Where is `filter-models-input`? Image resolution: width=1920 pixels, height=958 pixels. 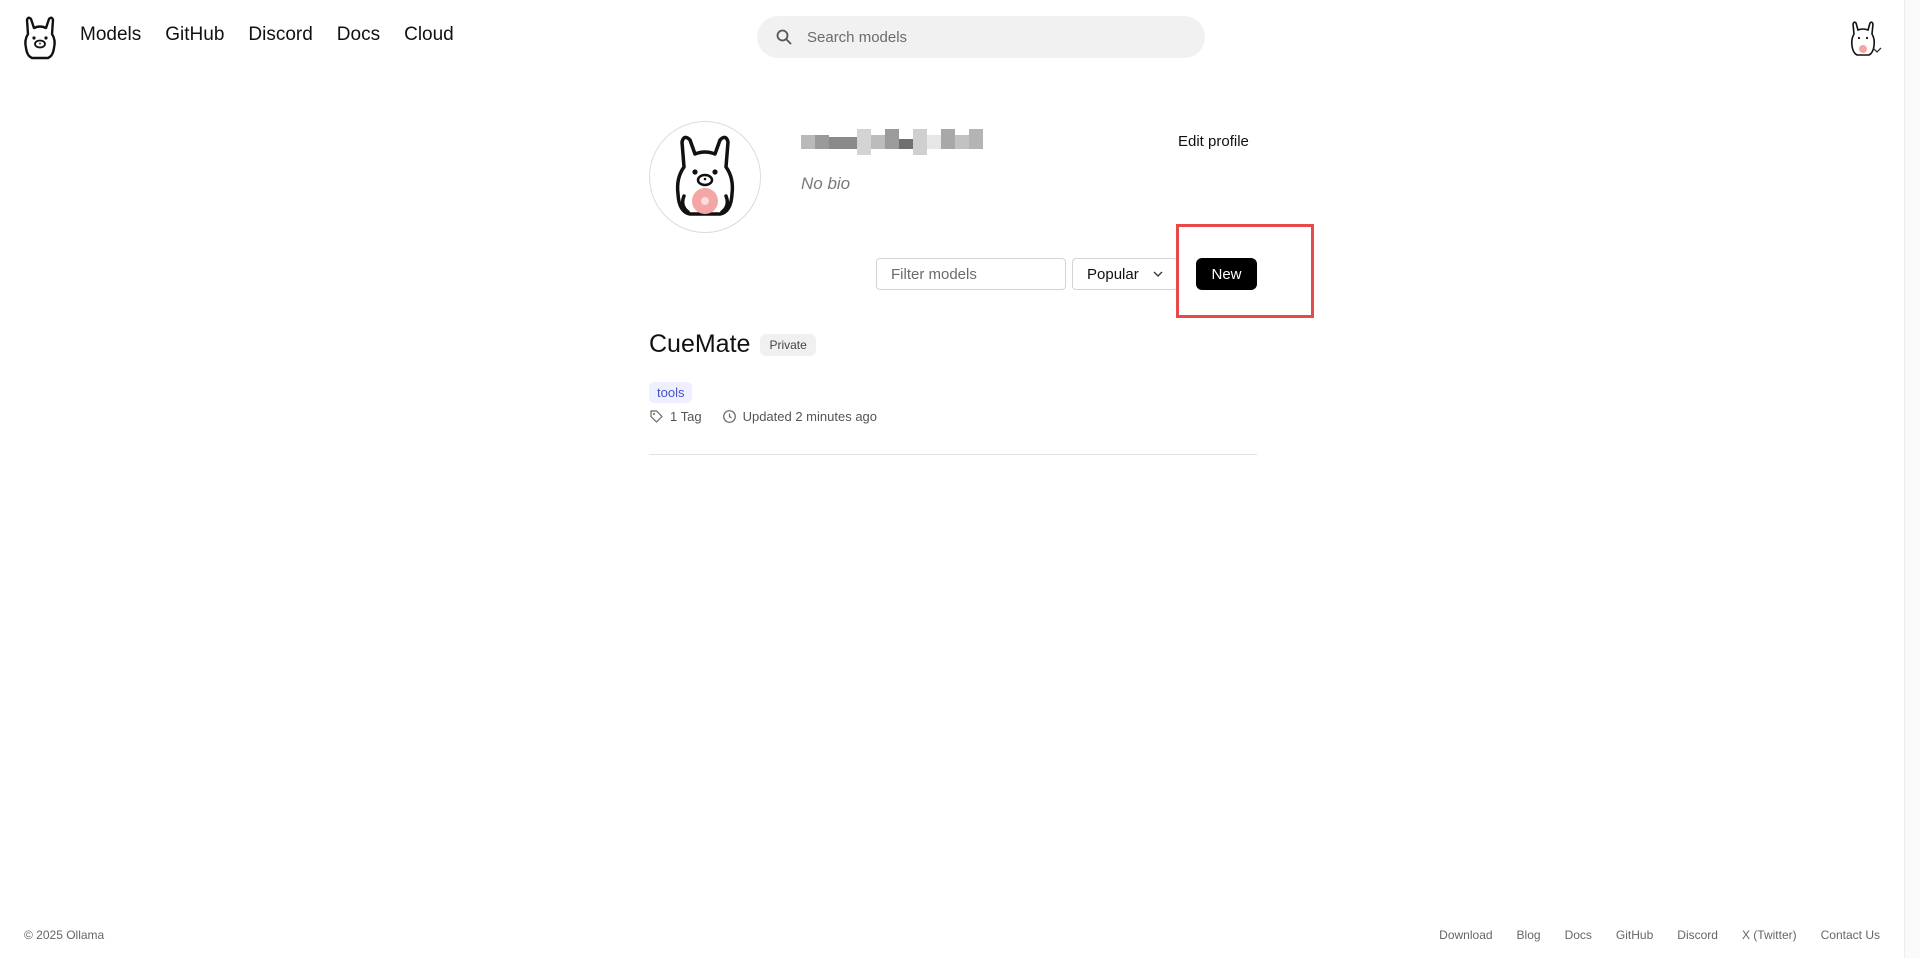
filter-models-input is located at coordinates (971, 274).